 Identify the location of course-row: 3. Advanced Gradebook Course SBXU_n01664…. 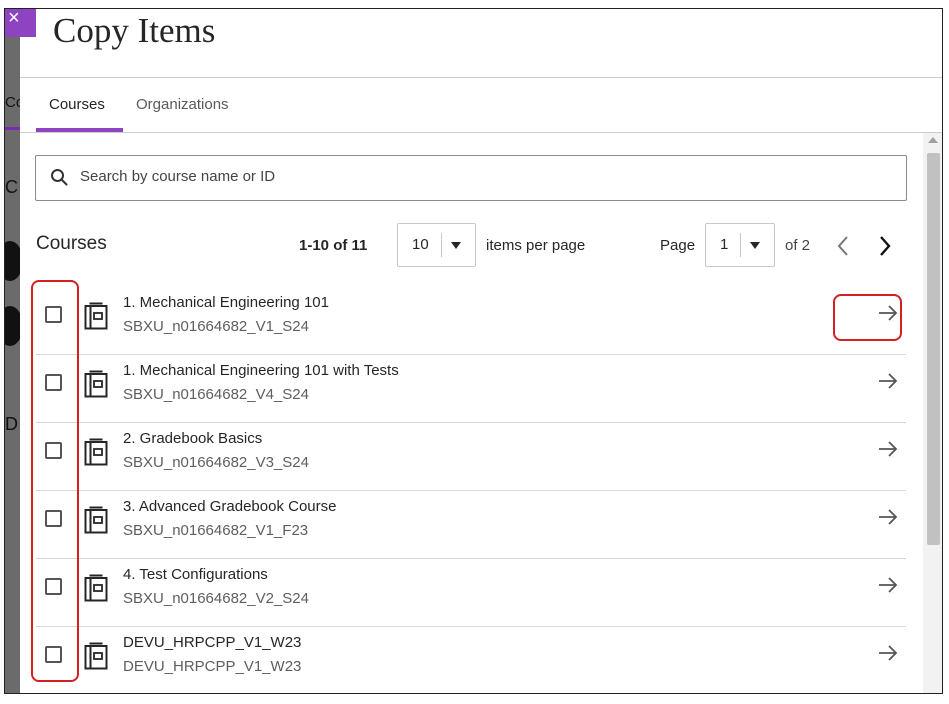
(471, 525).